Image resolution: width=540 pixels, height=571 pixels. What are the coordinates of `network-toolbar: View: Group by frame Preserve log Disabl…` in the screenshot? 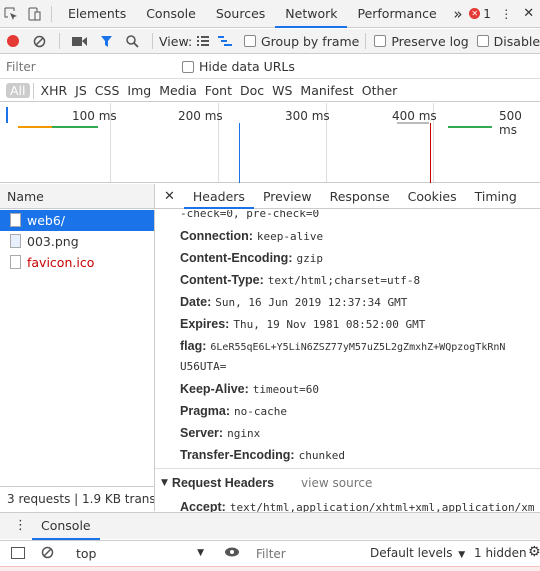 It's located at (270, 41).